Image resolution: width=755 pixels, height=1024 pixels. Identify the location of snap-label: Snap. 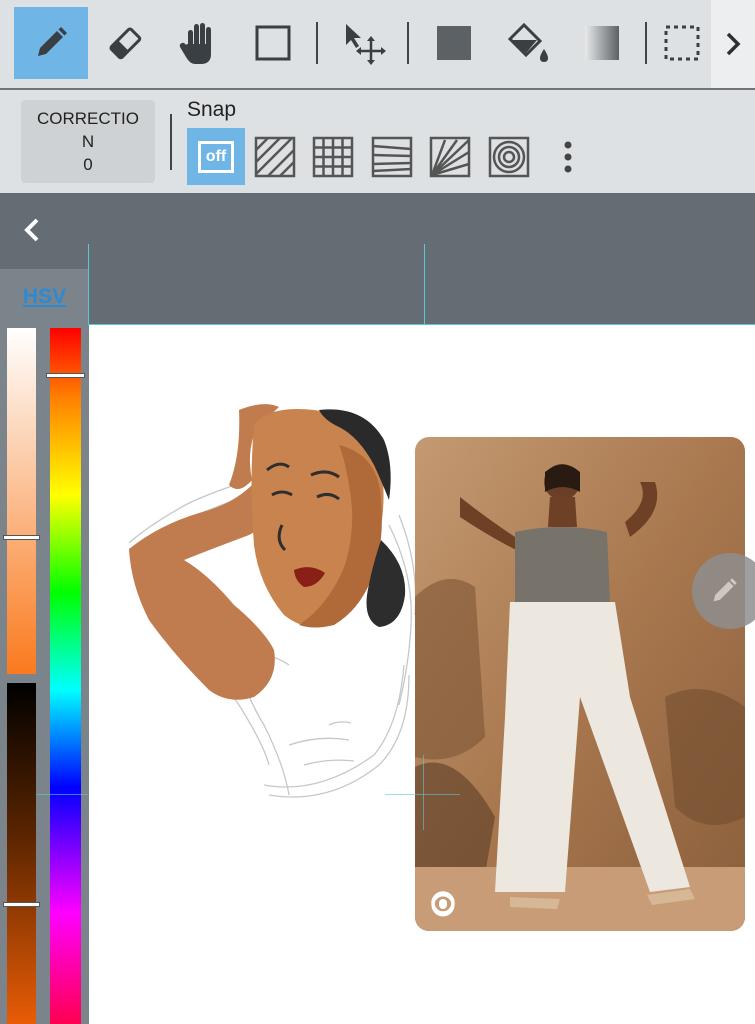
(212, 109).